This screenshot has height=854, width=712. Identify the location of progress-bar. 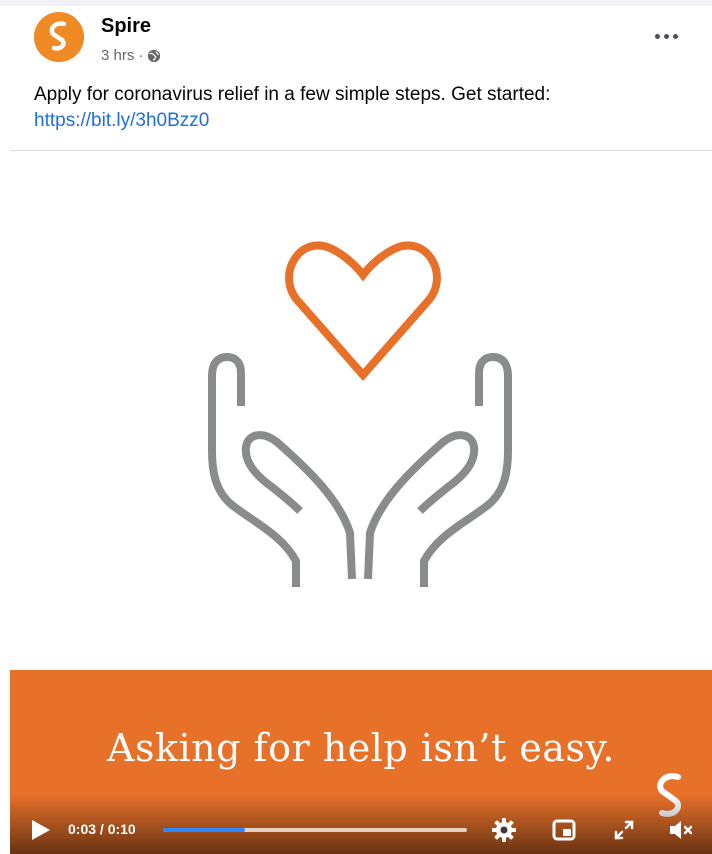
(315, 830).